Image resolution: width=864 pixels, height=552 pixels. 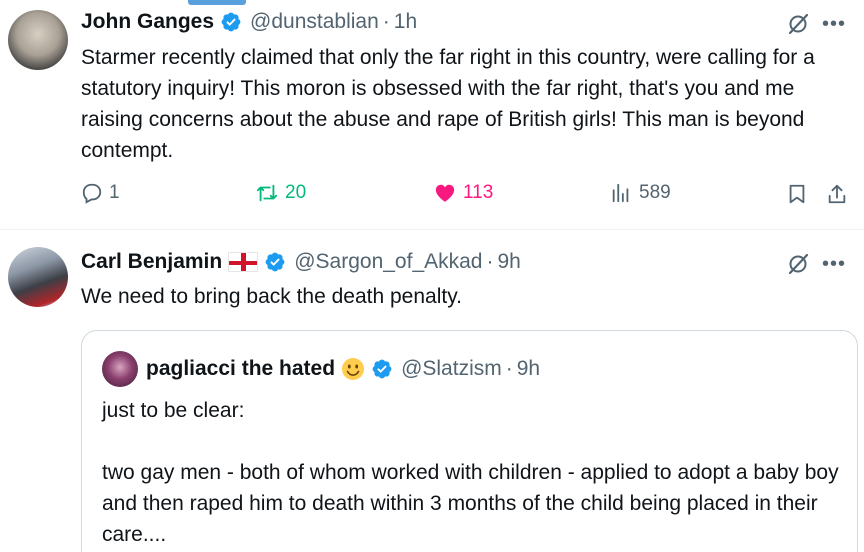 I want to click on tweet-divider, so click(x=432, y=229).